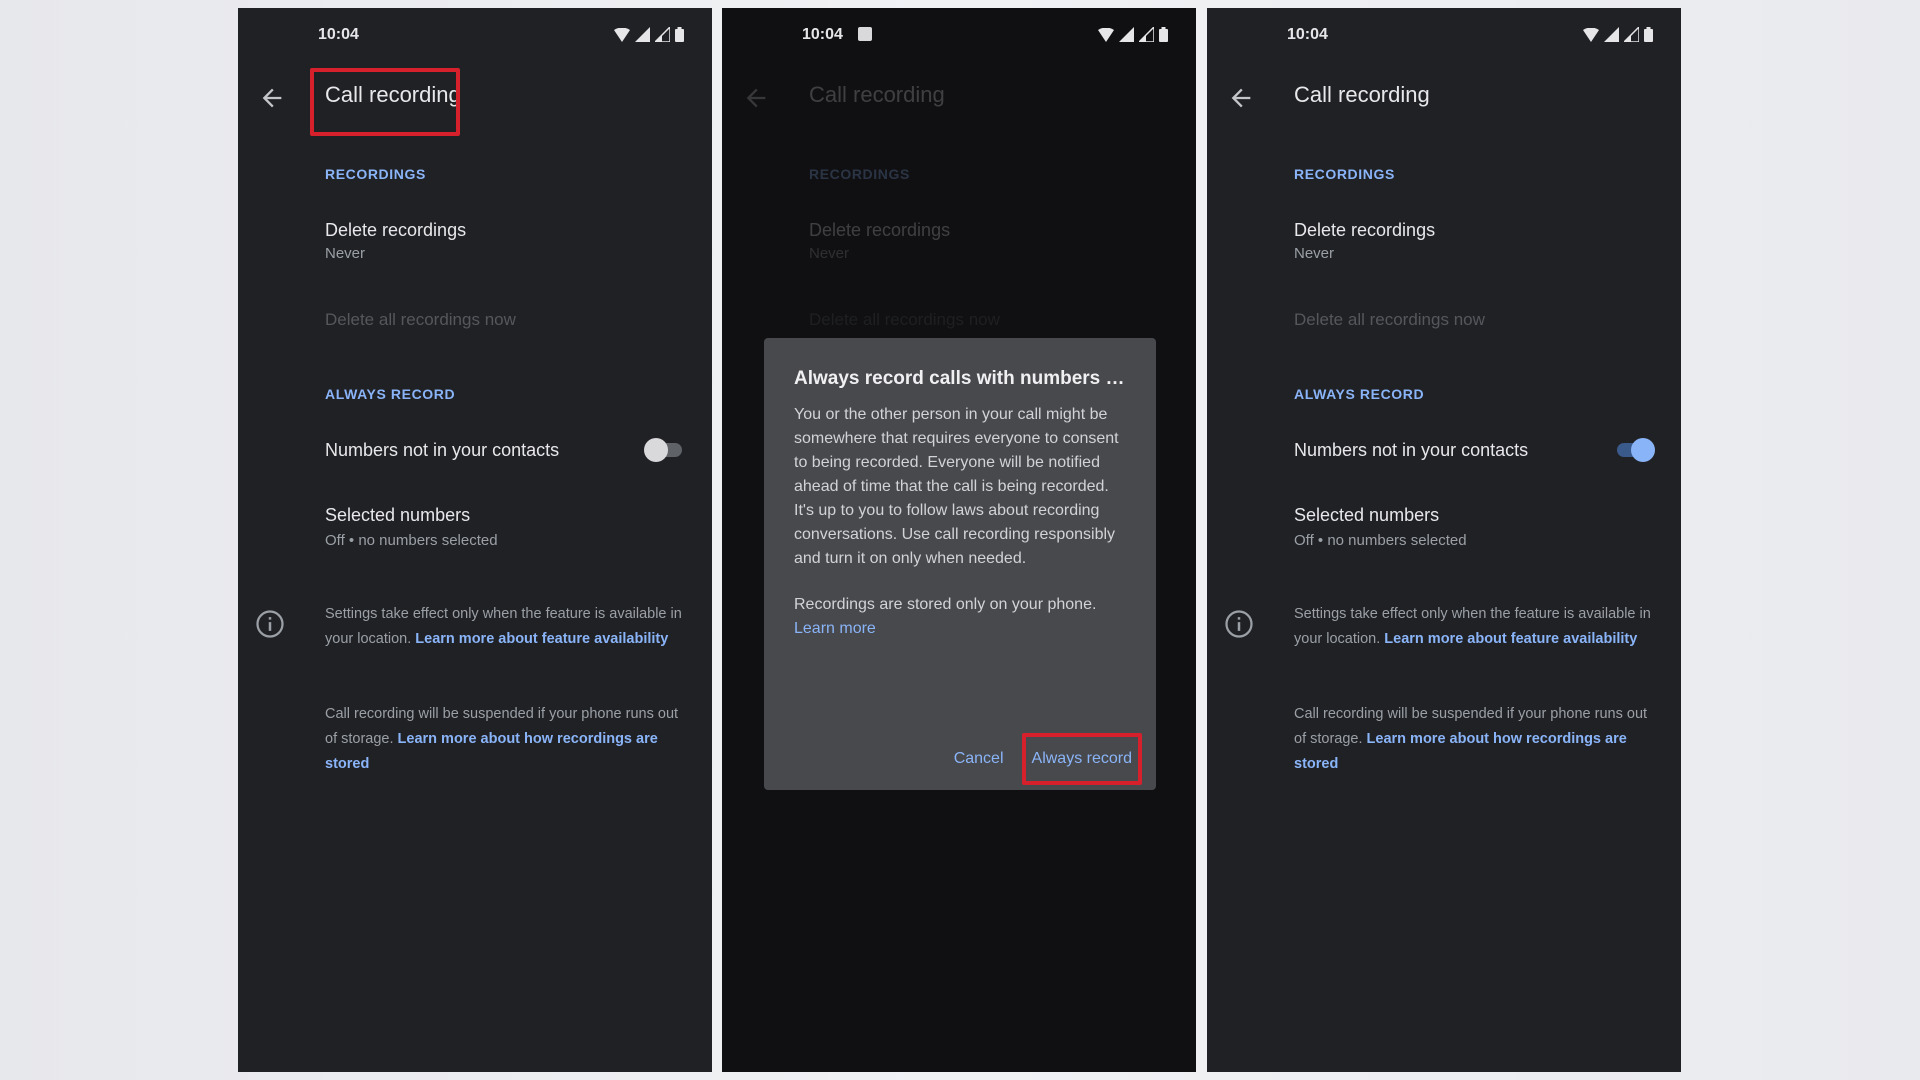 The height and width of the screenshot is (1080, 1920). I want to click on notification-icon, so click(865, 34).